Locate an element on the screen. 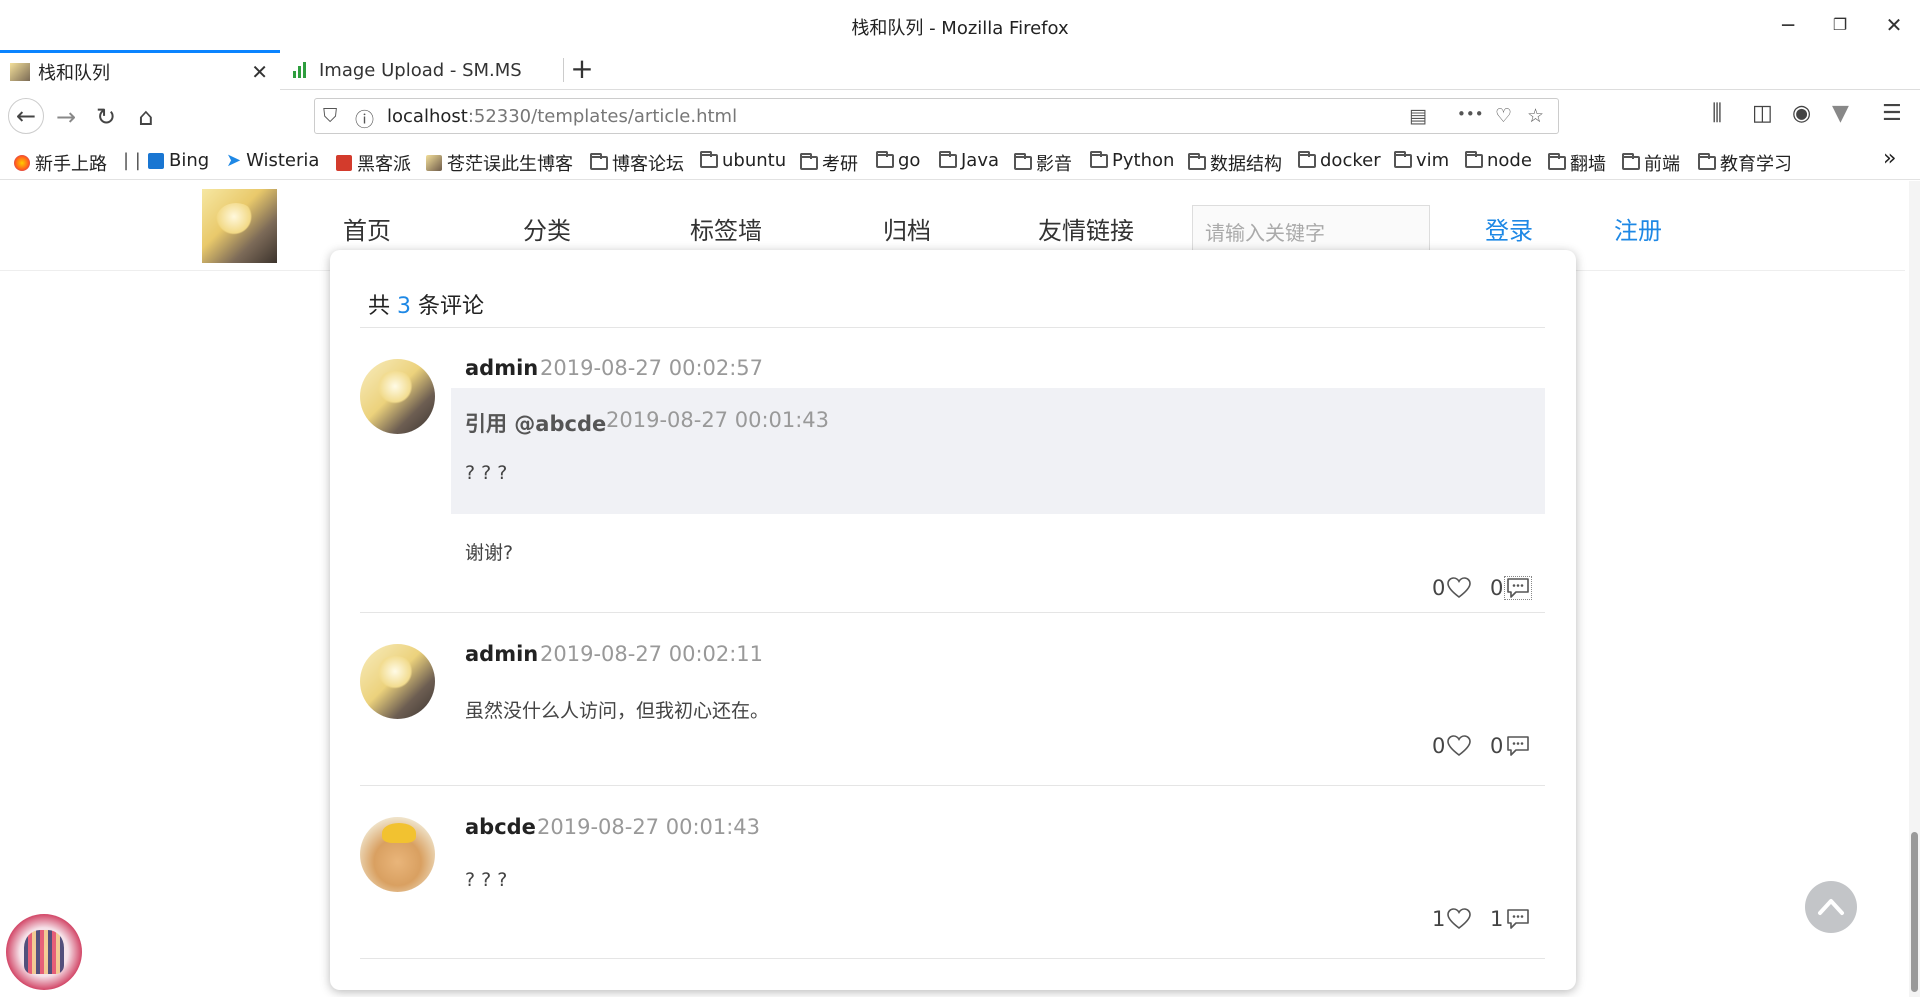  back-icon: ← is located at coordinates (26, 116).